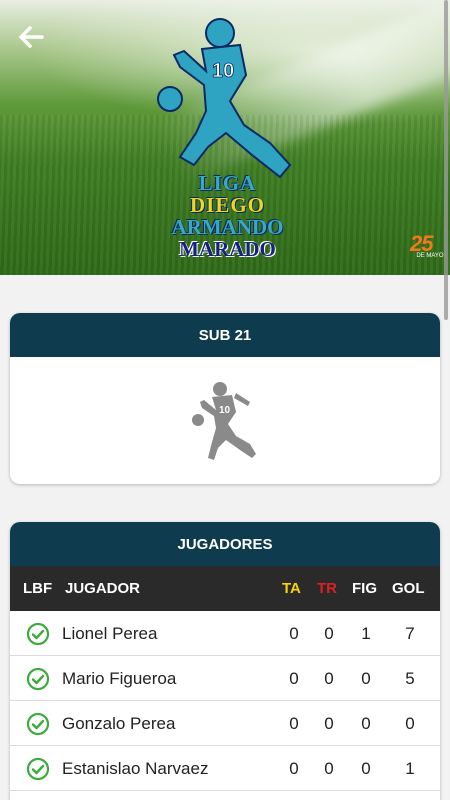  Describe the element at coordinates (364, 588) in the screenshot. I see `col-fig: FIG` at that location.